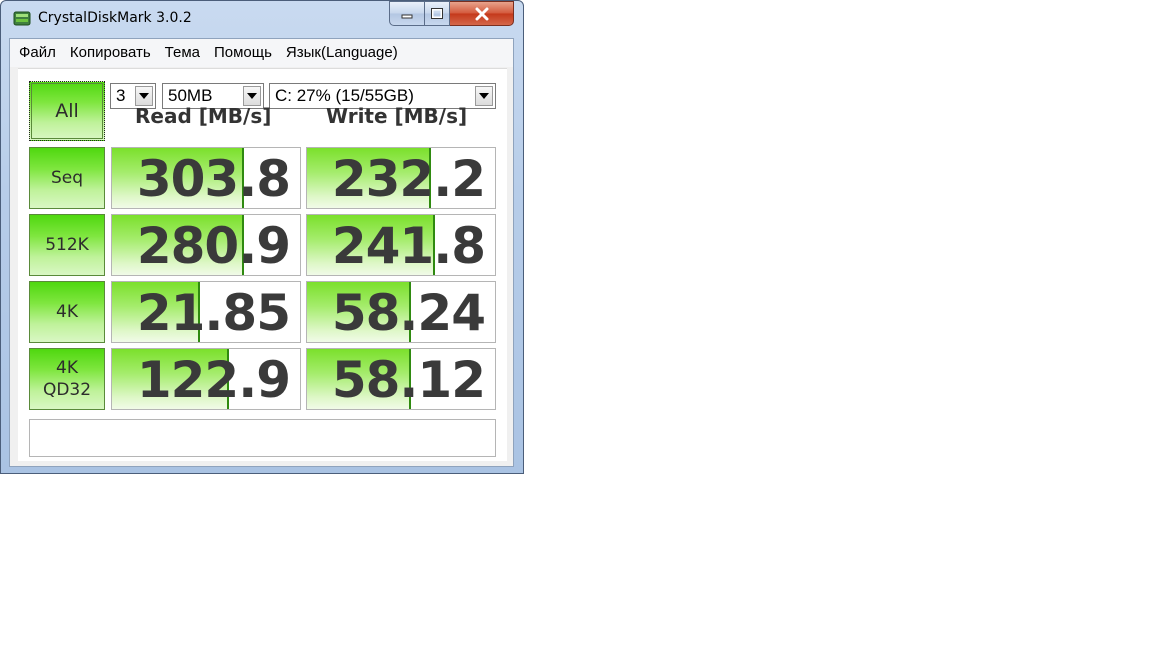 This screenshot has height=648, width=1152. Describe the element at coordinates (408, 313) in the screenshot. I see `4k-write-value: 58.24` at that location.